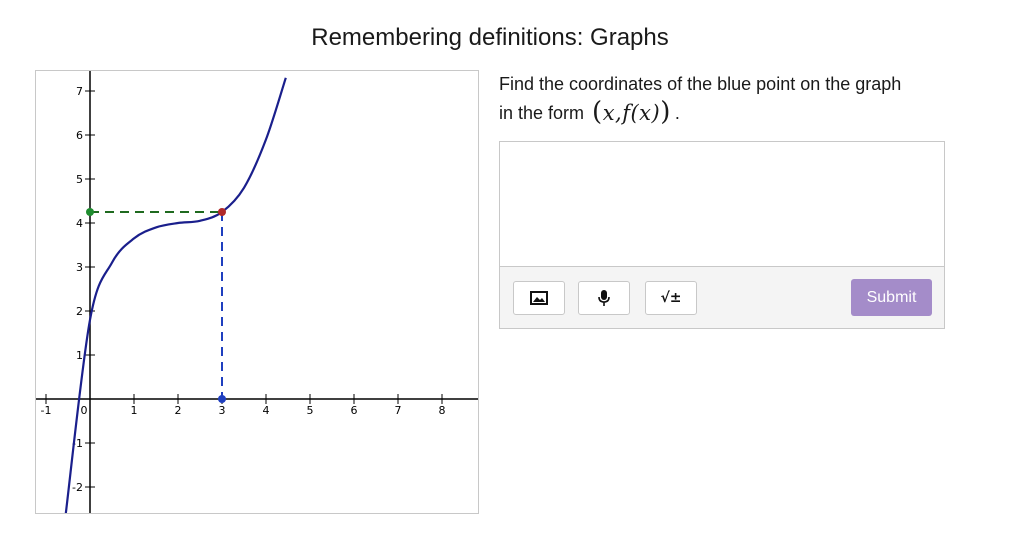 The width and height of the screenshot is (1024, 551). I want to click on x-tick-label: 4, so click(266, 410).